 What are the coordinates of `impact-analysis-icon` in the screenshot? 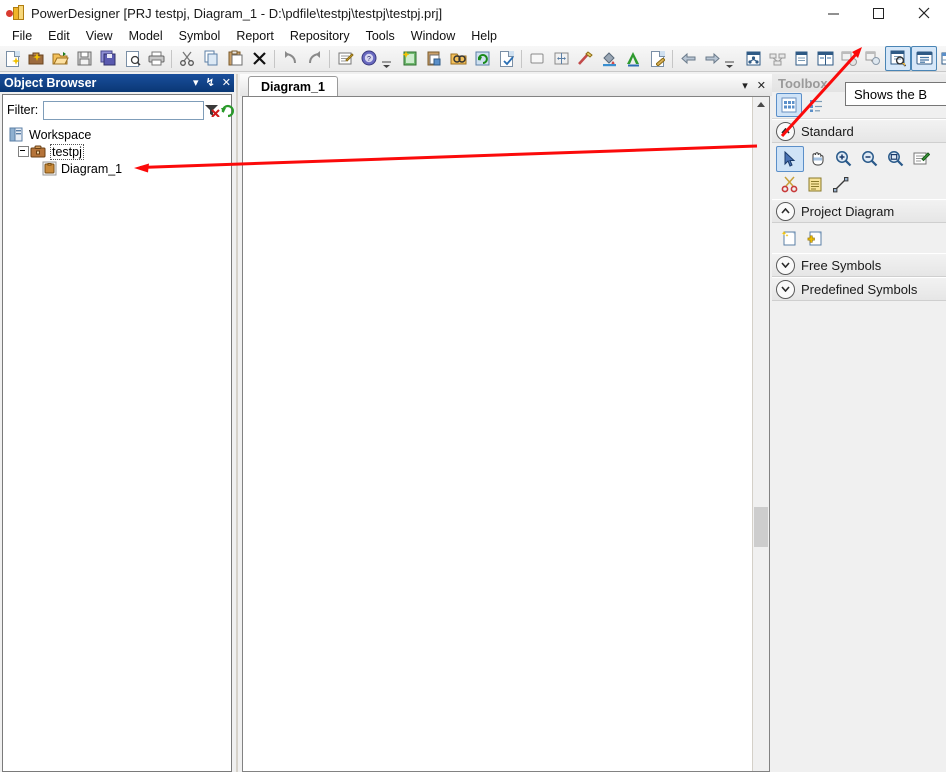 It's located at (873, 58).